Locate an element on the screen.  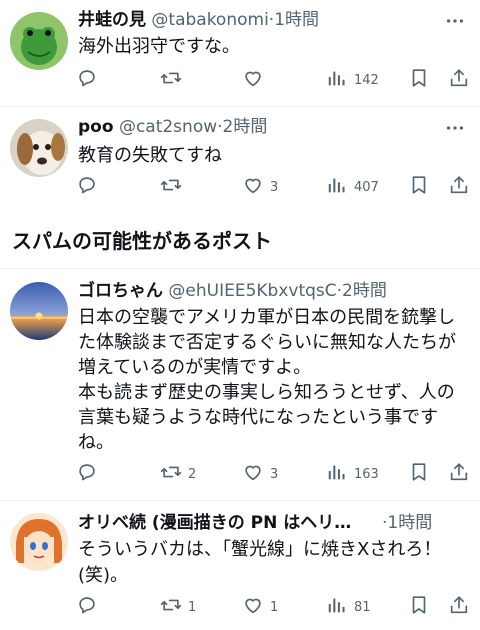
author-name: ゴロちゃん is located at coordinates (120, 291).